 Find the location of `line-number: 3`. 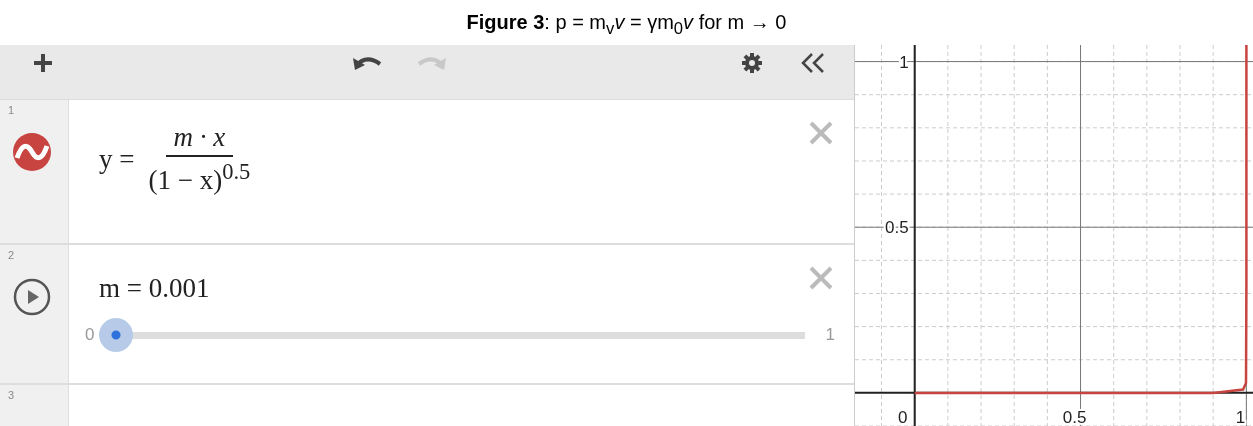

line-number: 3 is located at coordinates (11, 395).